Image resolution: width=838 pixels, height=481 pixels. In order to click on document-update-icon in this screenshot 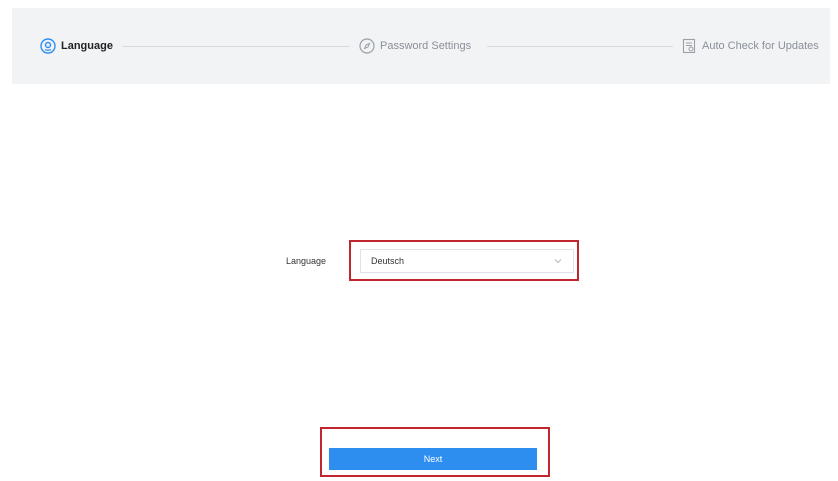, I will do `click(689, 46)`.